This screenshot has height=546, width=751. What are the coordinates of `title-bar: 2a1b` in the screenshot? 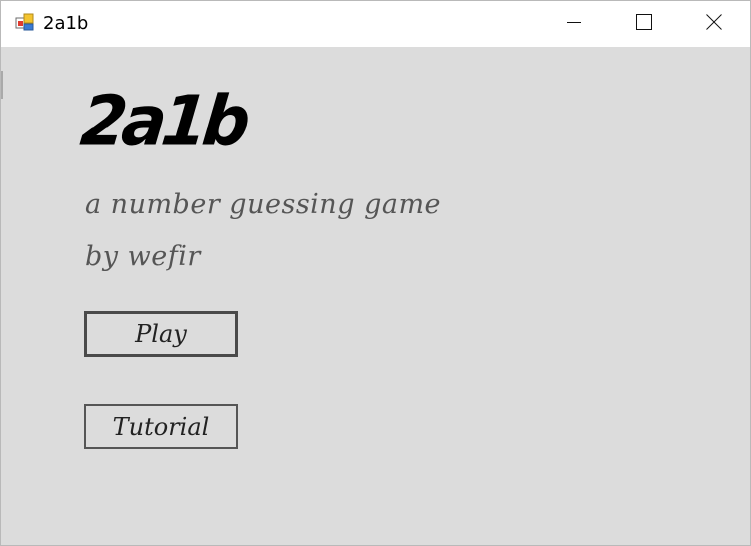 It's located at (375, 24).